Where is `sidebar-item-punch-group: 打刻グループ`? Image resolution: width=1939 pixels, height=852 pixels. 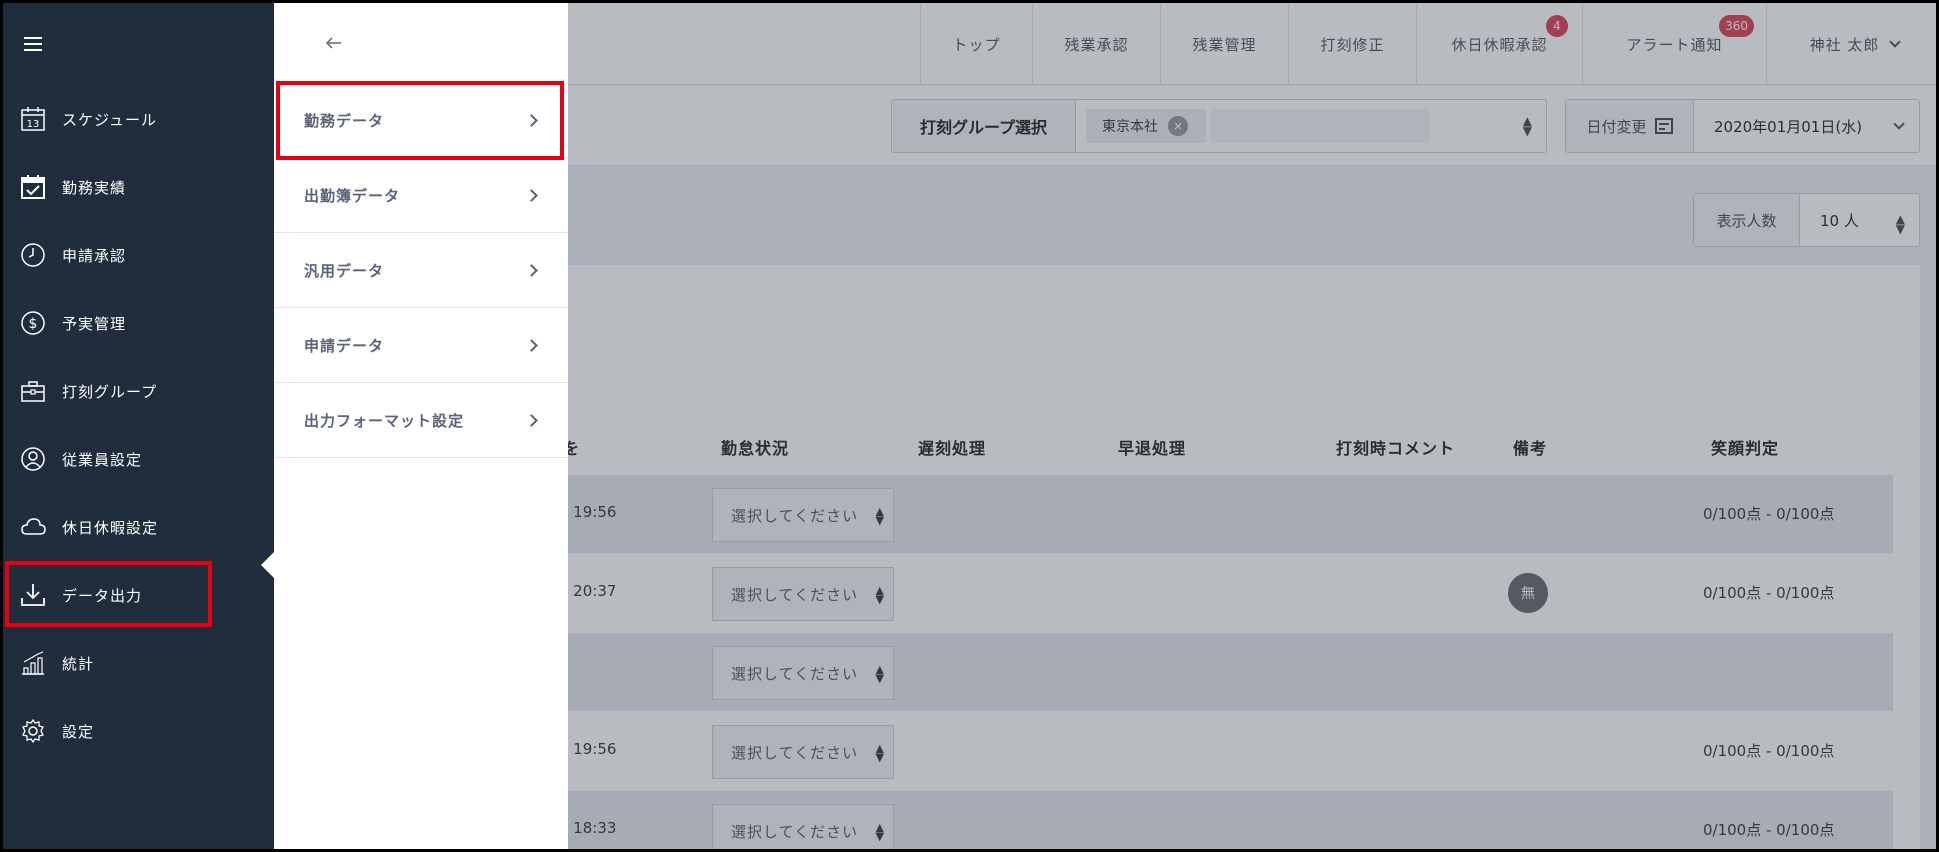
sidebar-item-punch-group: 打刻グループ is located at coordinates (138, 391).